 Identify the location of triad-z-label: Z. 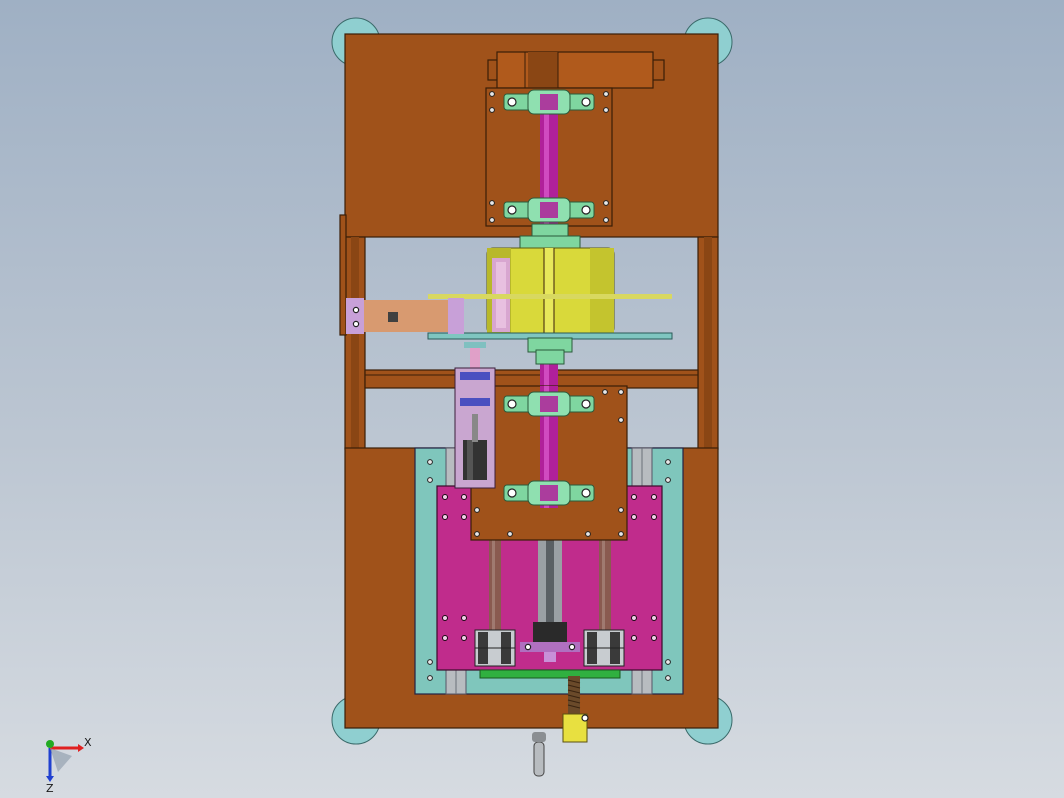
(50, 788).